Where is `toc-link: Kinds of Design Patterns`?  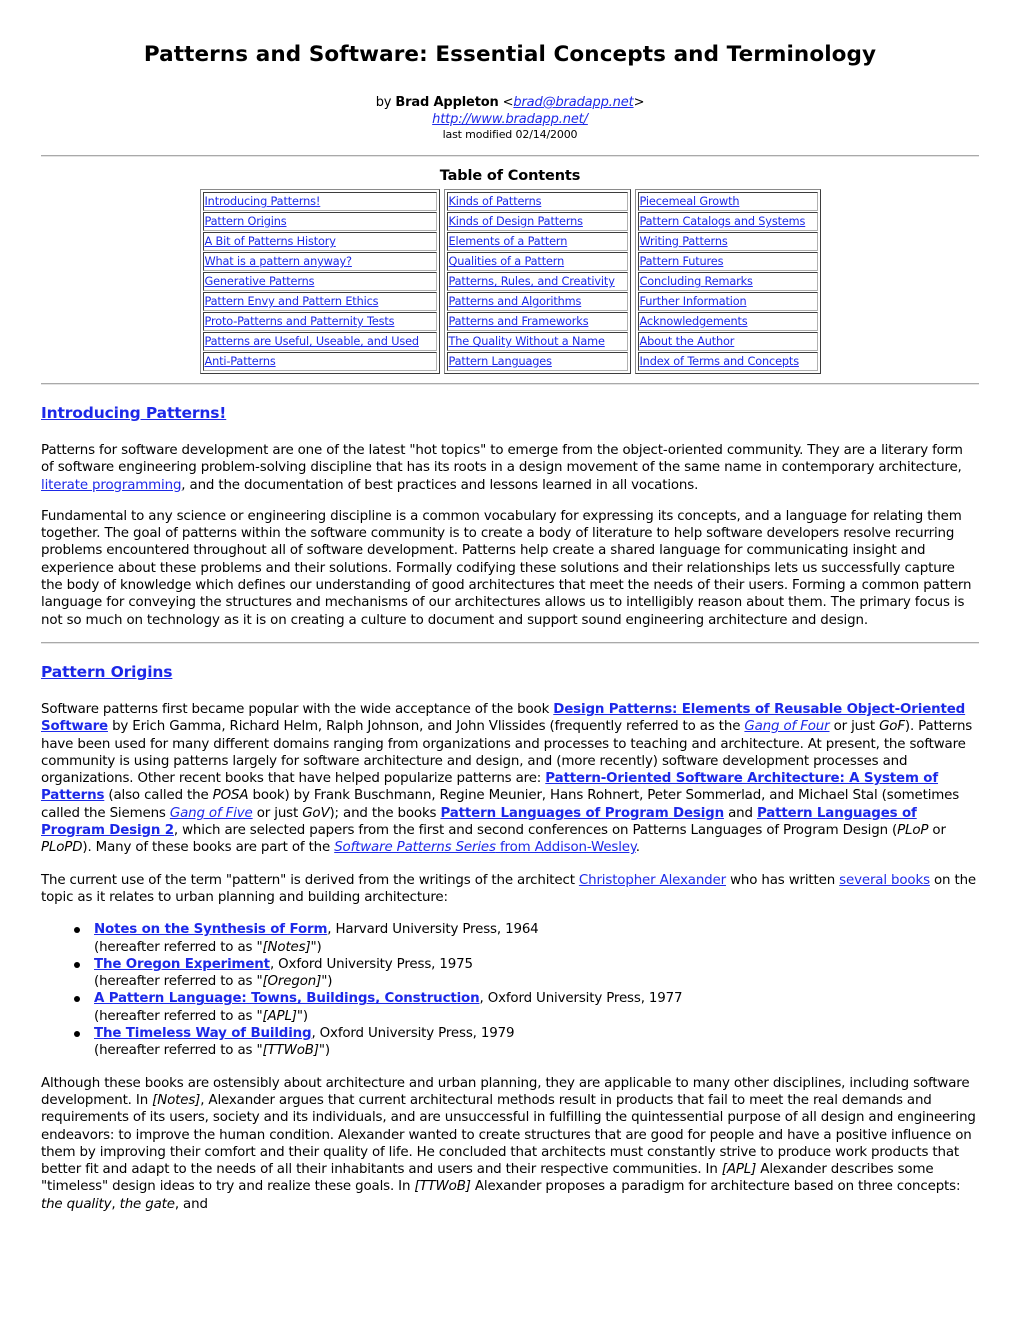 toc-link: Kinds of Design Patterns is located at coordinates (516, 221).